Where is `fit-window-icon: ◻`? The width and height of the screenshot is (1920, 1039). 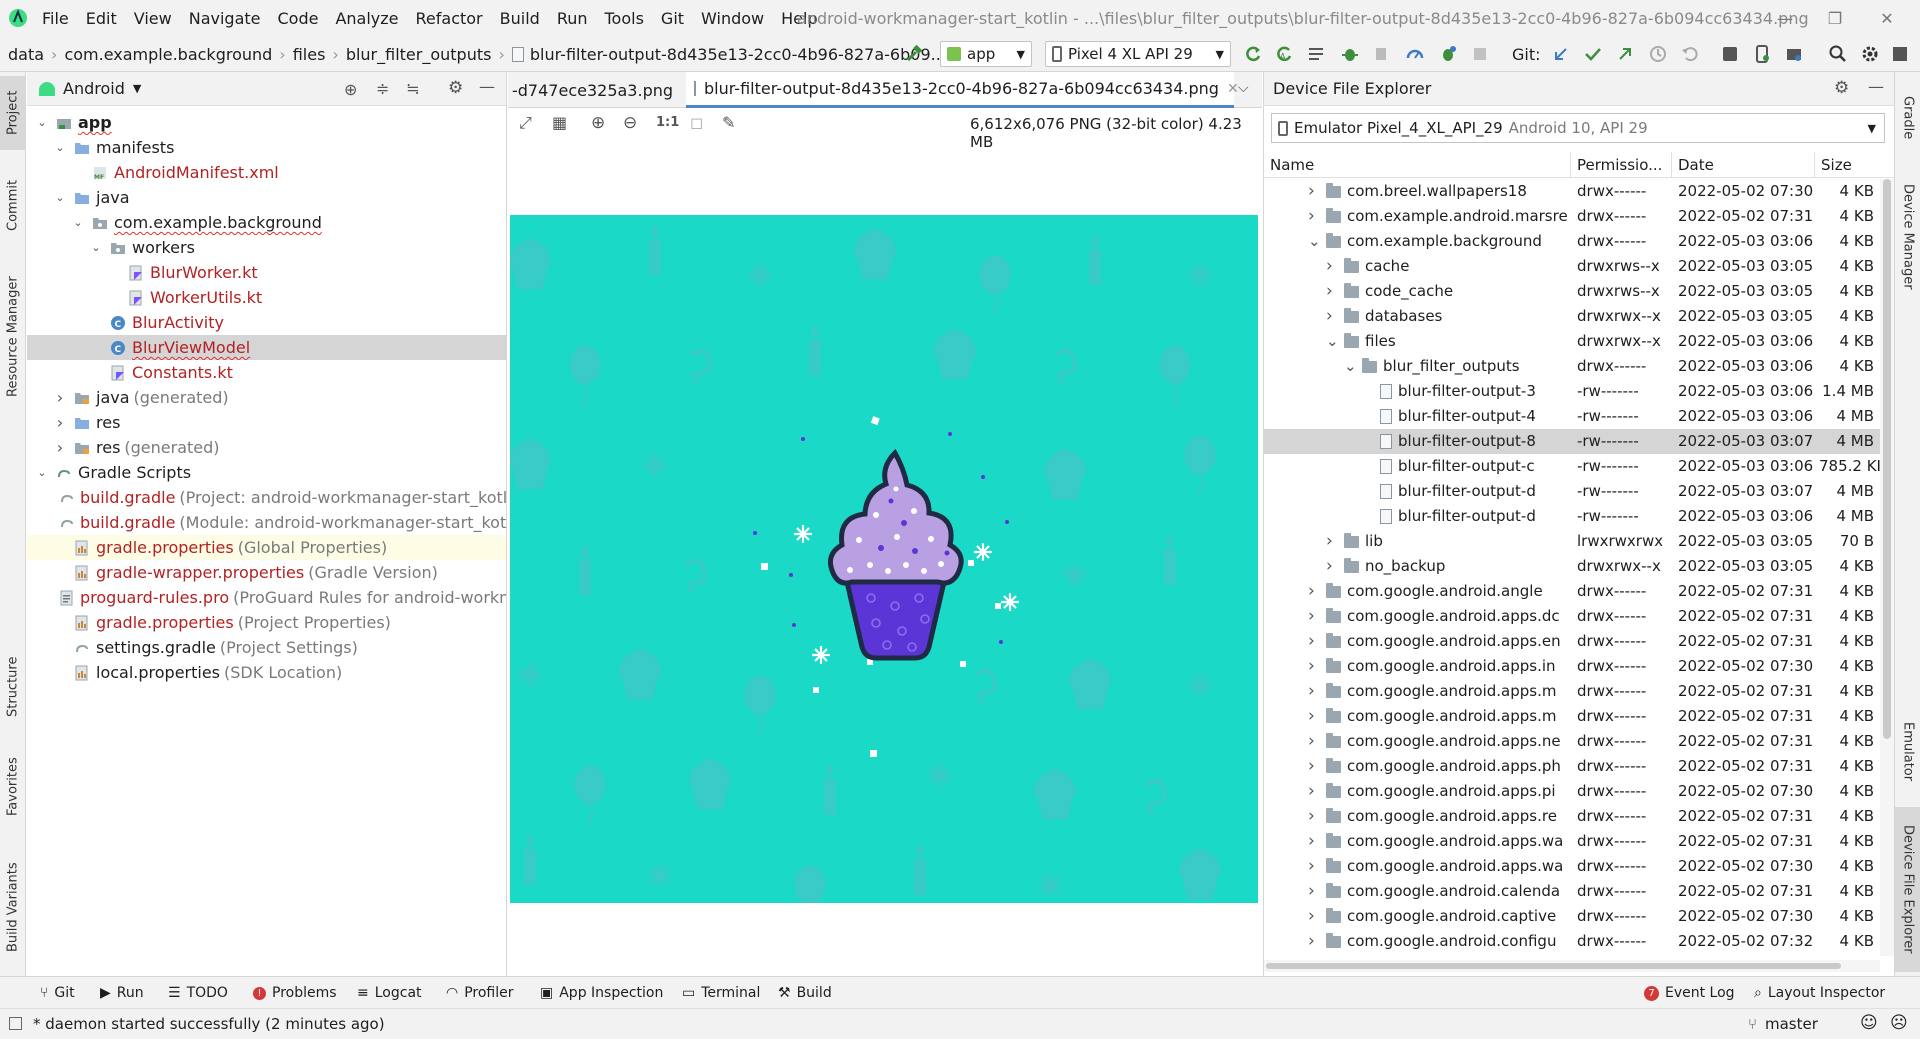
fit-window-icon: ◻ is located at coordinates (696, 122).